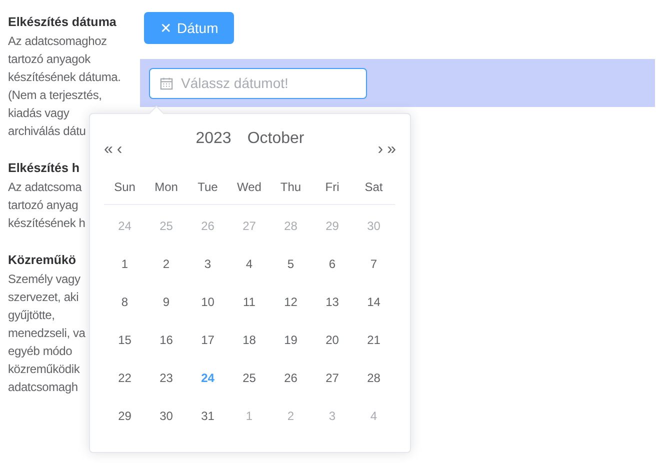  What do you see at coordinates (373, 302) in the screenshot?
I see `calendar-day: 14` at bounding box center [373, 302].